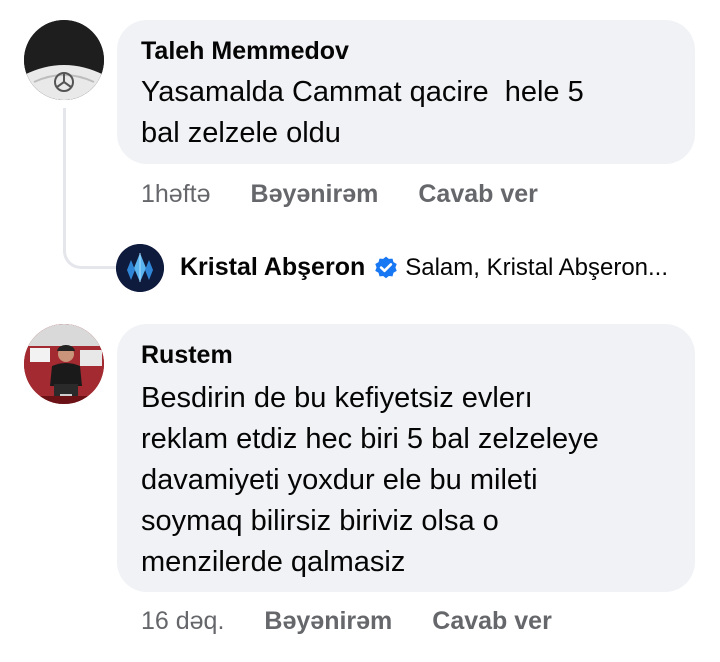  Describe the element at coordinates (89, 188) in the screenshot. I see `reply-thread-line` at that location.